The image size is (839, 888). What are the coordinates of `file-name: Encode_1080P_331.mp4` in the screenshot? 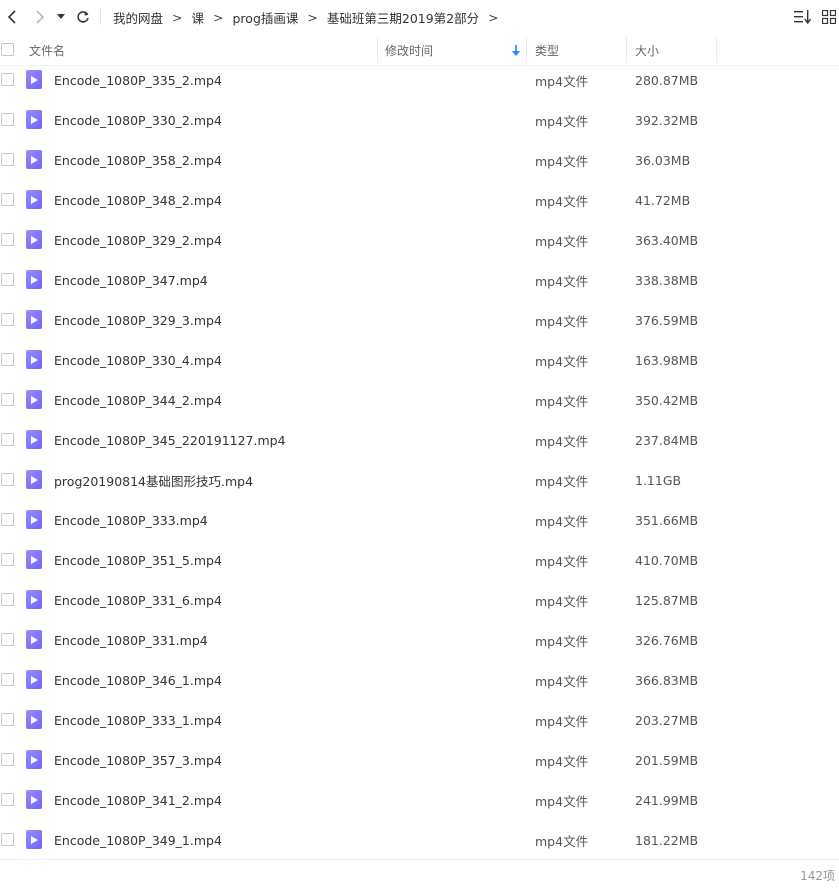 It's located at (131, 640).